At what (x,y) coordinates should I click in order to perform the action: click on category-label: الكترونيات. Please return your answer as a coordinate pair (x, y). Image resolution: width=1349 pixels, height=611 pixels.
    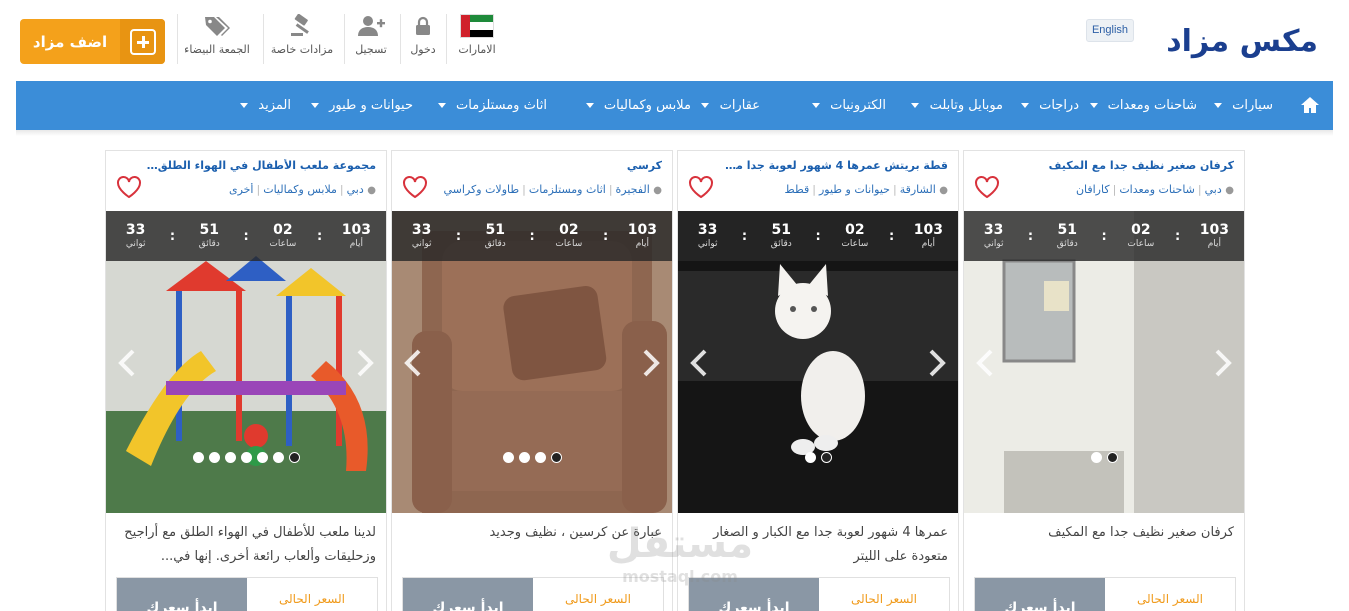
    Looking at the image, I should click on (858, 105).